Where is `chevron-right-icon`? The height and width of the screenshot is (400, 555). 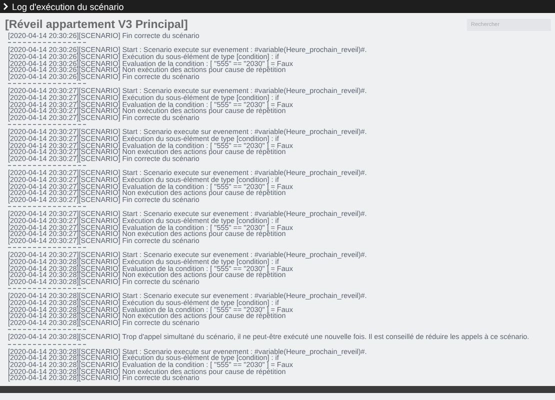
chevron-right-icon is located at coordinates (5, 6).